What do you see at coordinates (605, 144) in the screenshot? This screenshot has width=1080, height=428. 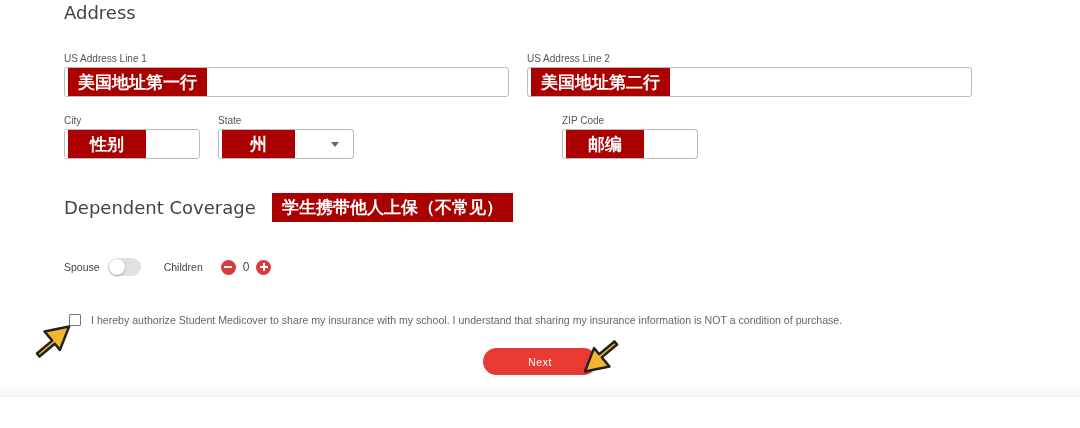 I see `annotation-label: 邮编` at bounding box center [605, 144].